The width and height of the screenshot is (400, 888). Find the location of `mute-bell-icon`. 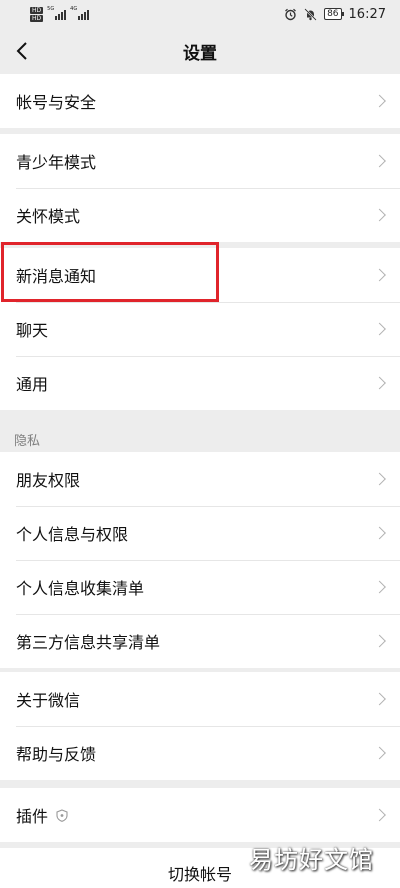

mute-bell-icon is located at coordinates (310, 14).